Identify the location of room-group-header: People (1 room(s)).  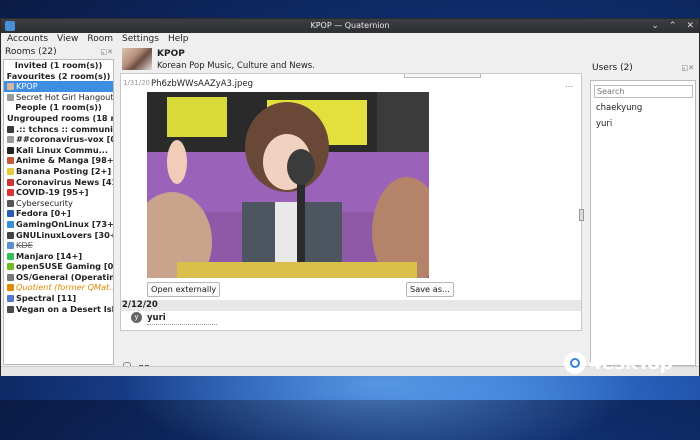
(58, 107).